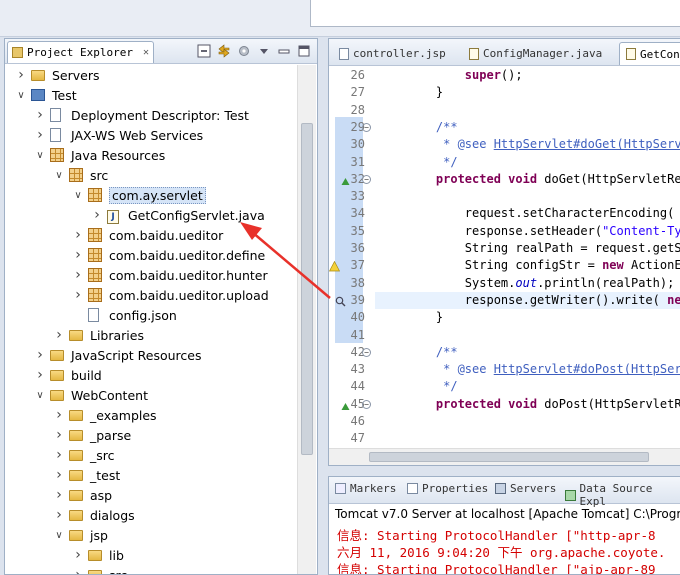  I want to click on tree-item: › com.baidu.ueditor.upload, so click(170, 295).